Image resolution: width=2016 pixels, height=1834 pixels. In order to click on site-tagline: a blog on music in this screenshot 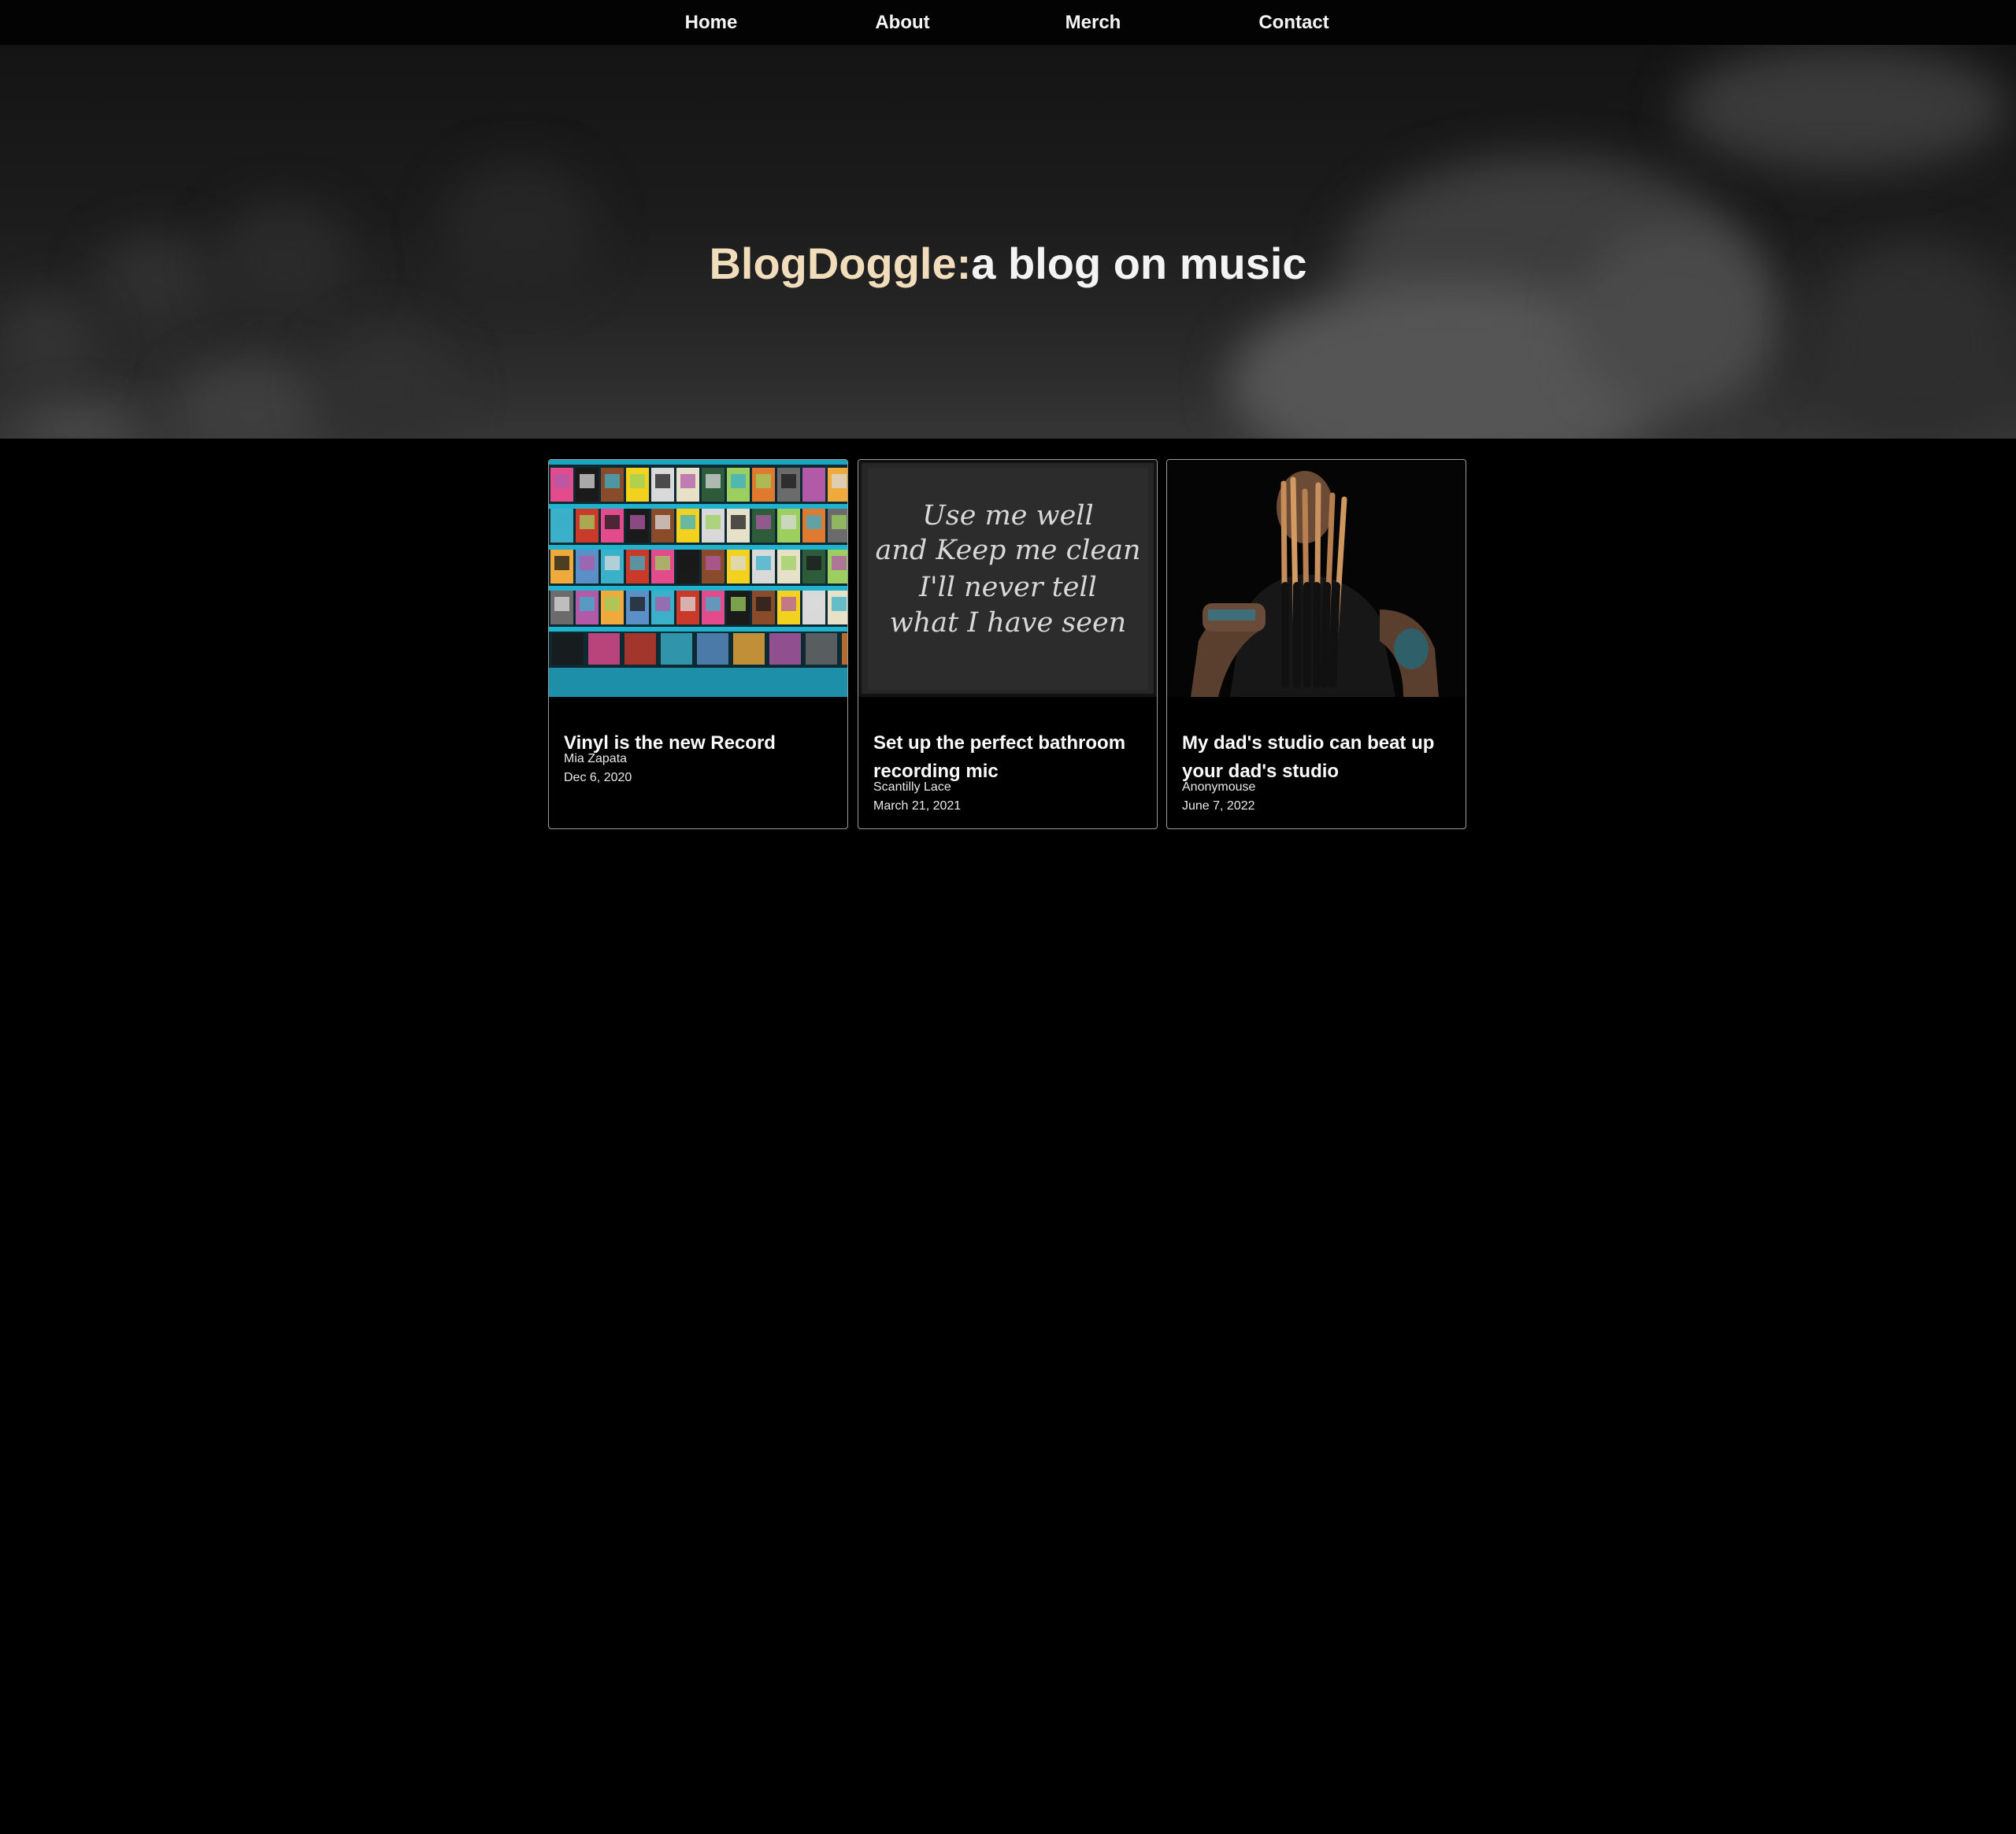, I will do `click(1139, 263)`.